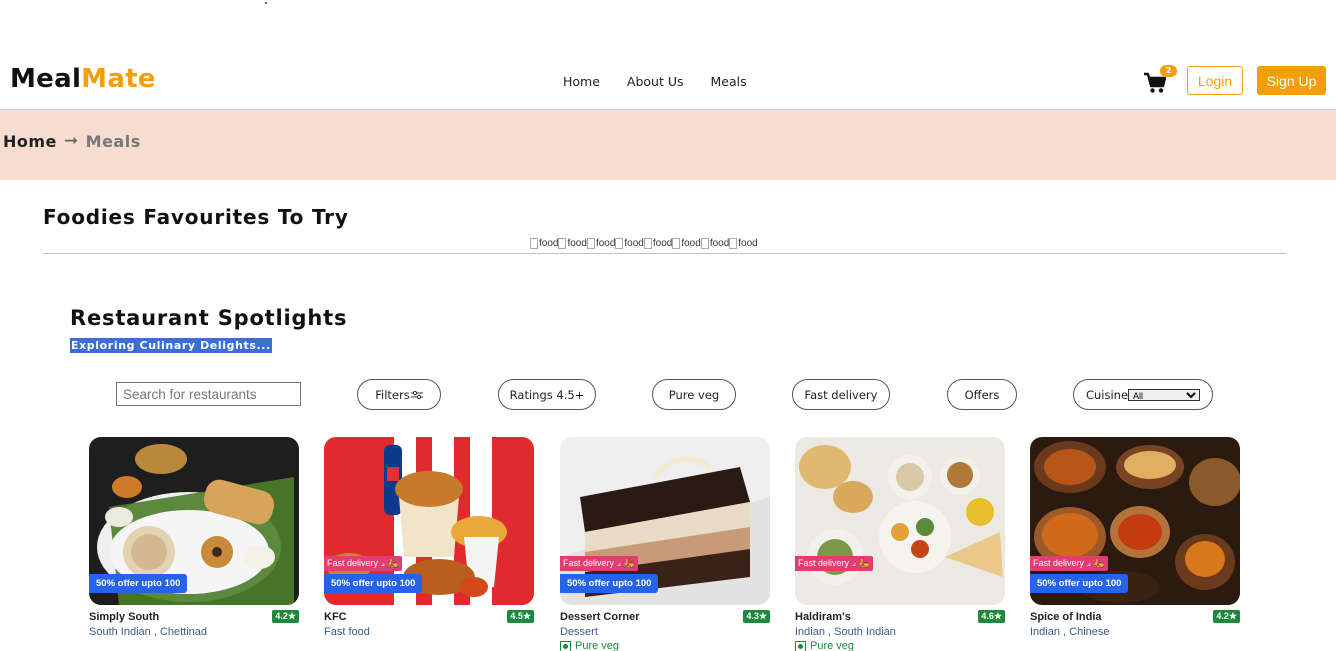 The width and height of the screenshot is (1336, 651). What do you see at coordinates (579, 632) in the screenshot?
I see `restaurant-cuisine: Dessert` at bounding box center [579, 632].